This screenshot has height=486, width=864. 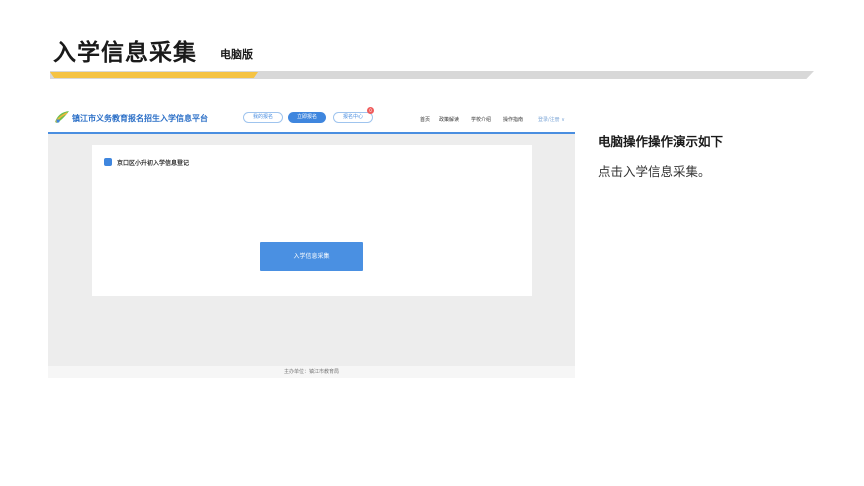 What do you see at coordinates (108, 162) in the screenshot?
I see `registration-icon` at bounding box center [108, 162].